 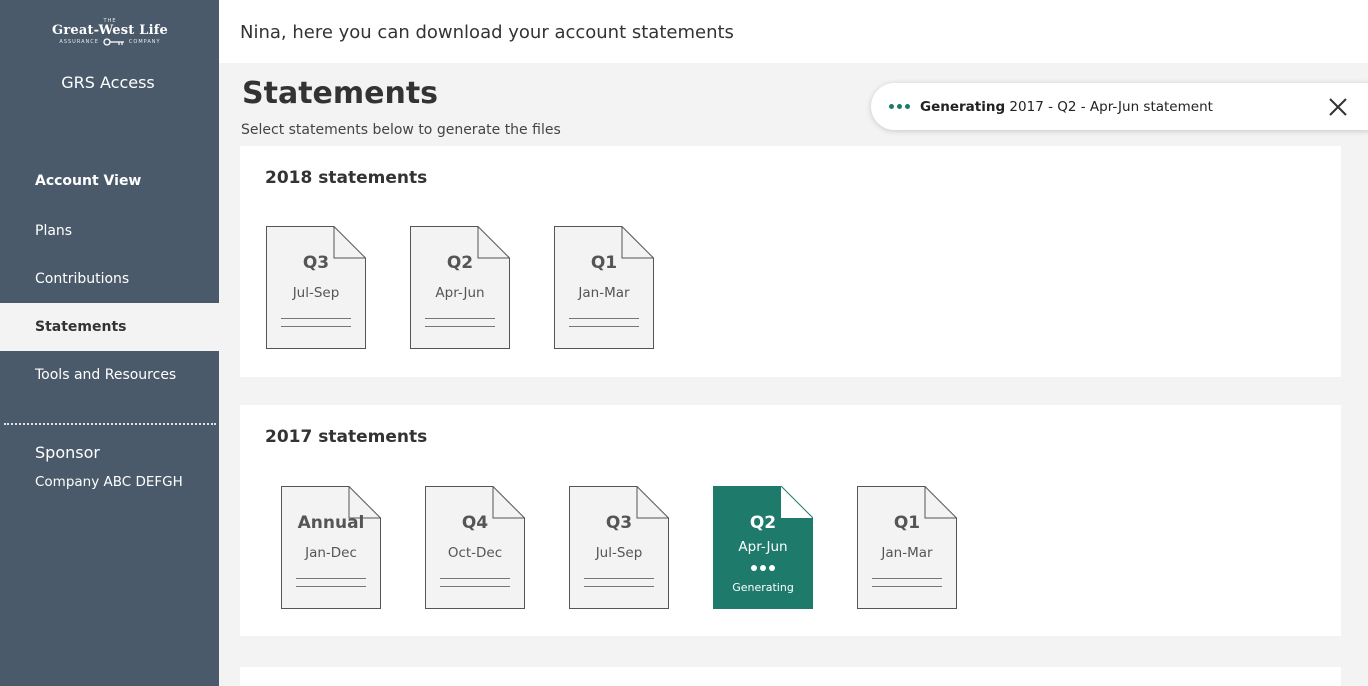 I want to click on statement-2017-q3: Q3 Jul-Sep, so click(x=619, y=547).